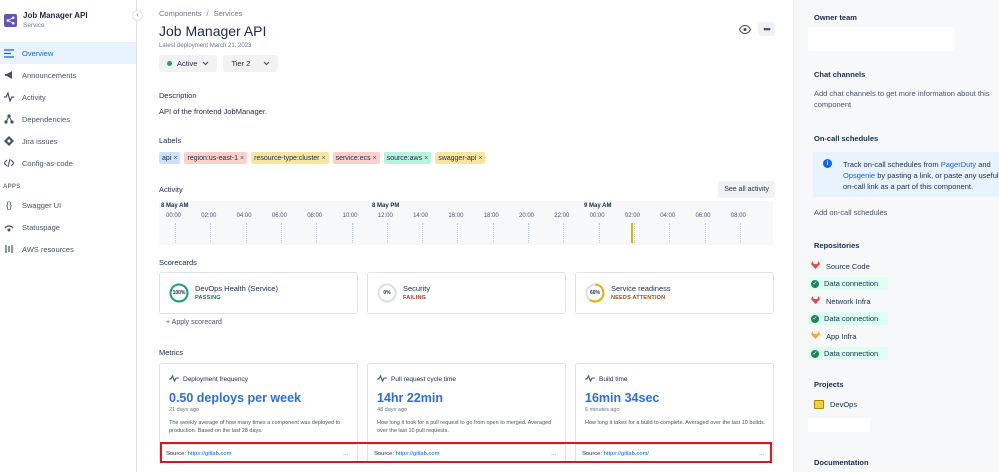  I want to click on tier-dropdown: Tier 2, so click(251, 63).